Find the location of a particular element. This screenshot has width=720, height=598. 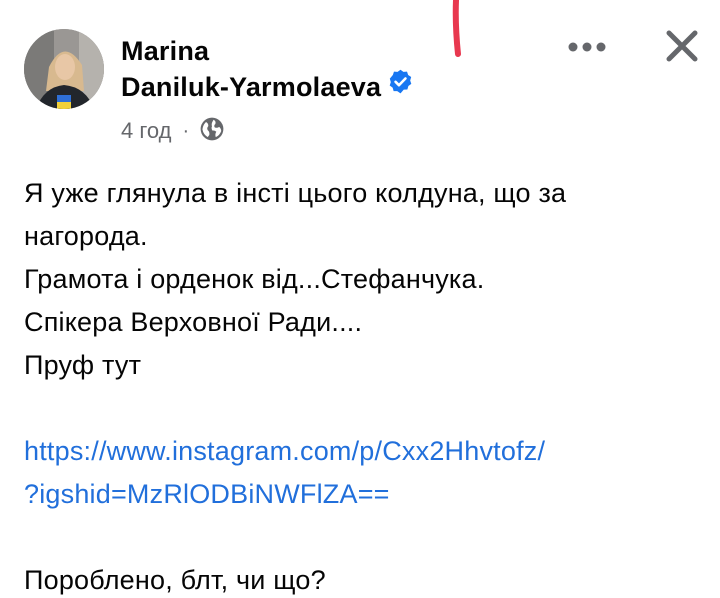

close-icon is located at coordinates (682, 46).